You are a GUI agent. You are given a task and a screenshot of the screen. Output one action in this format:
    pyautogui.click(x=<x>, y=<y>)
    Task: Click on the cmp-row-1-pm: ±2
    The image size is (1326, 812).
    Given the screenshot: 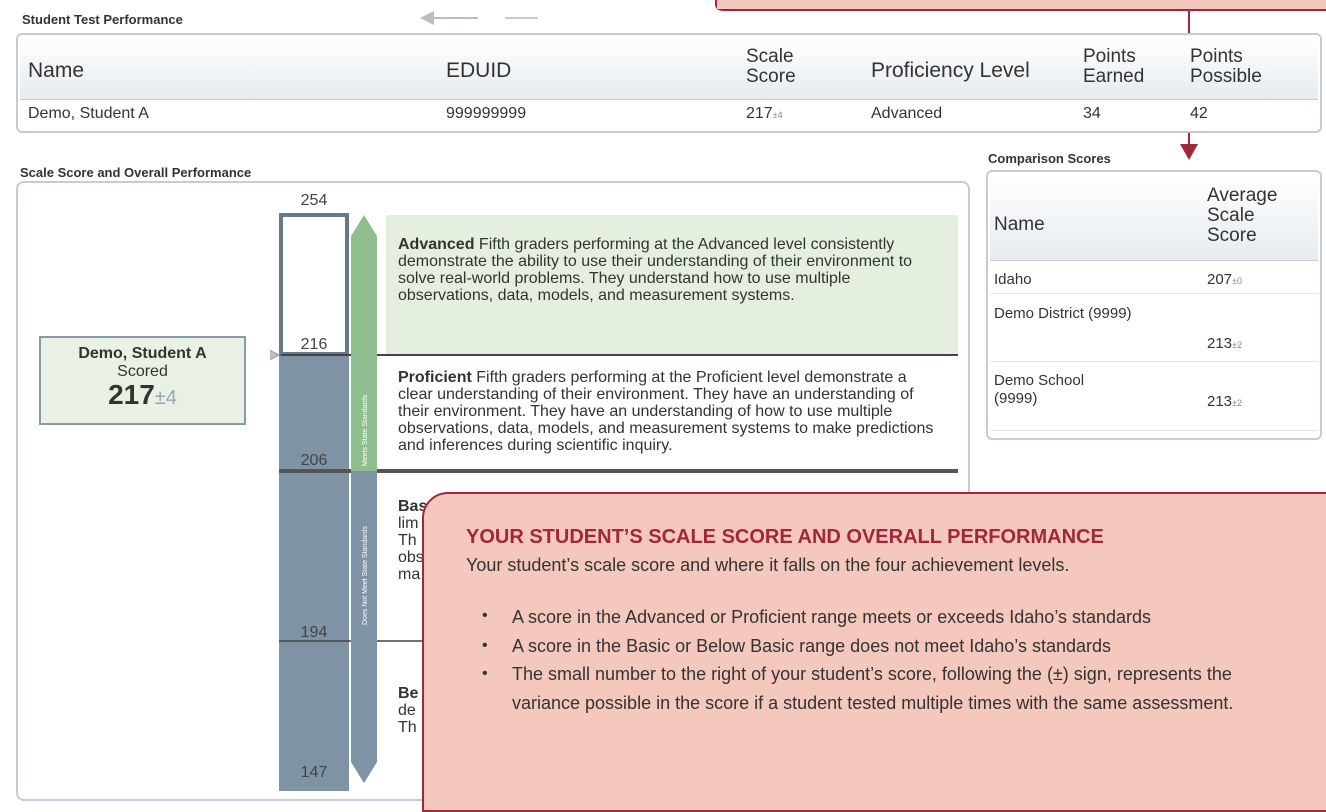 What is the action you would take?
    pyautogui.click(x=1237, y=345)
    